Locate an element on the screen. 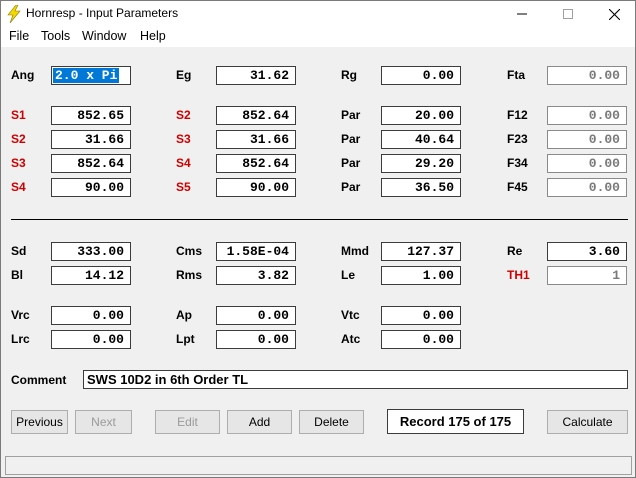 The width and height of the screenshot is (636, 478). re-label: Re is located at coordinates (515, 251).